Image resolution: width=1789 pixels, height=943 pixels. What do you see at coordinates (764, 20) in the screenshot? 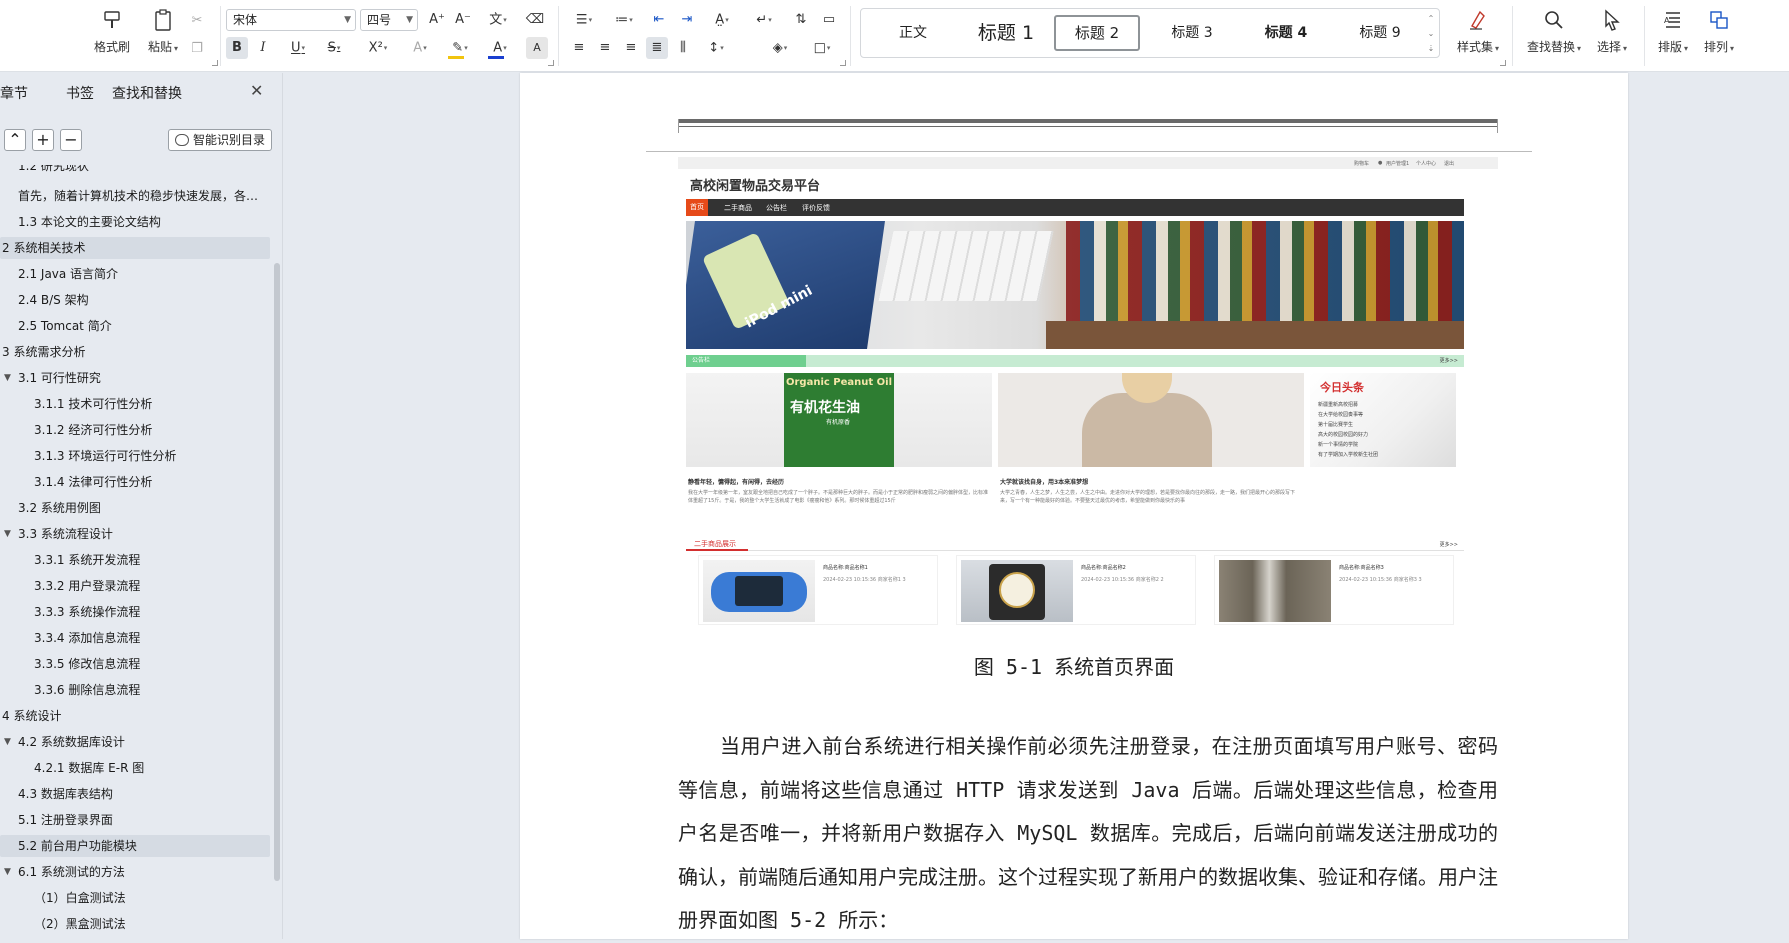
I see `line-break-icon: ↵▾` at bounding box center [764, 20].